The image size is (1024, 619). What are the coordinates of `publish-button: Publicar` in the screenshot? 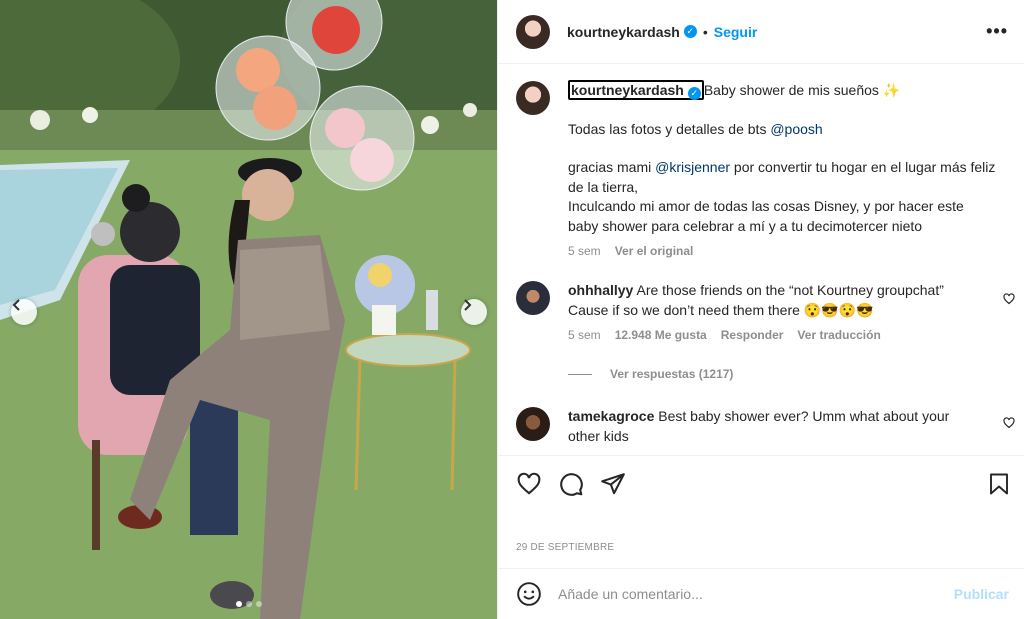 It's located at (981, 594).